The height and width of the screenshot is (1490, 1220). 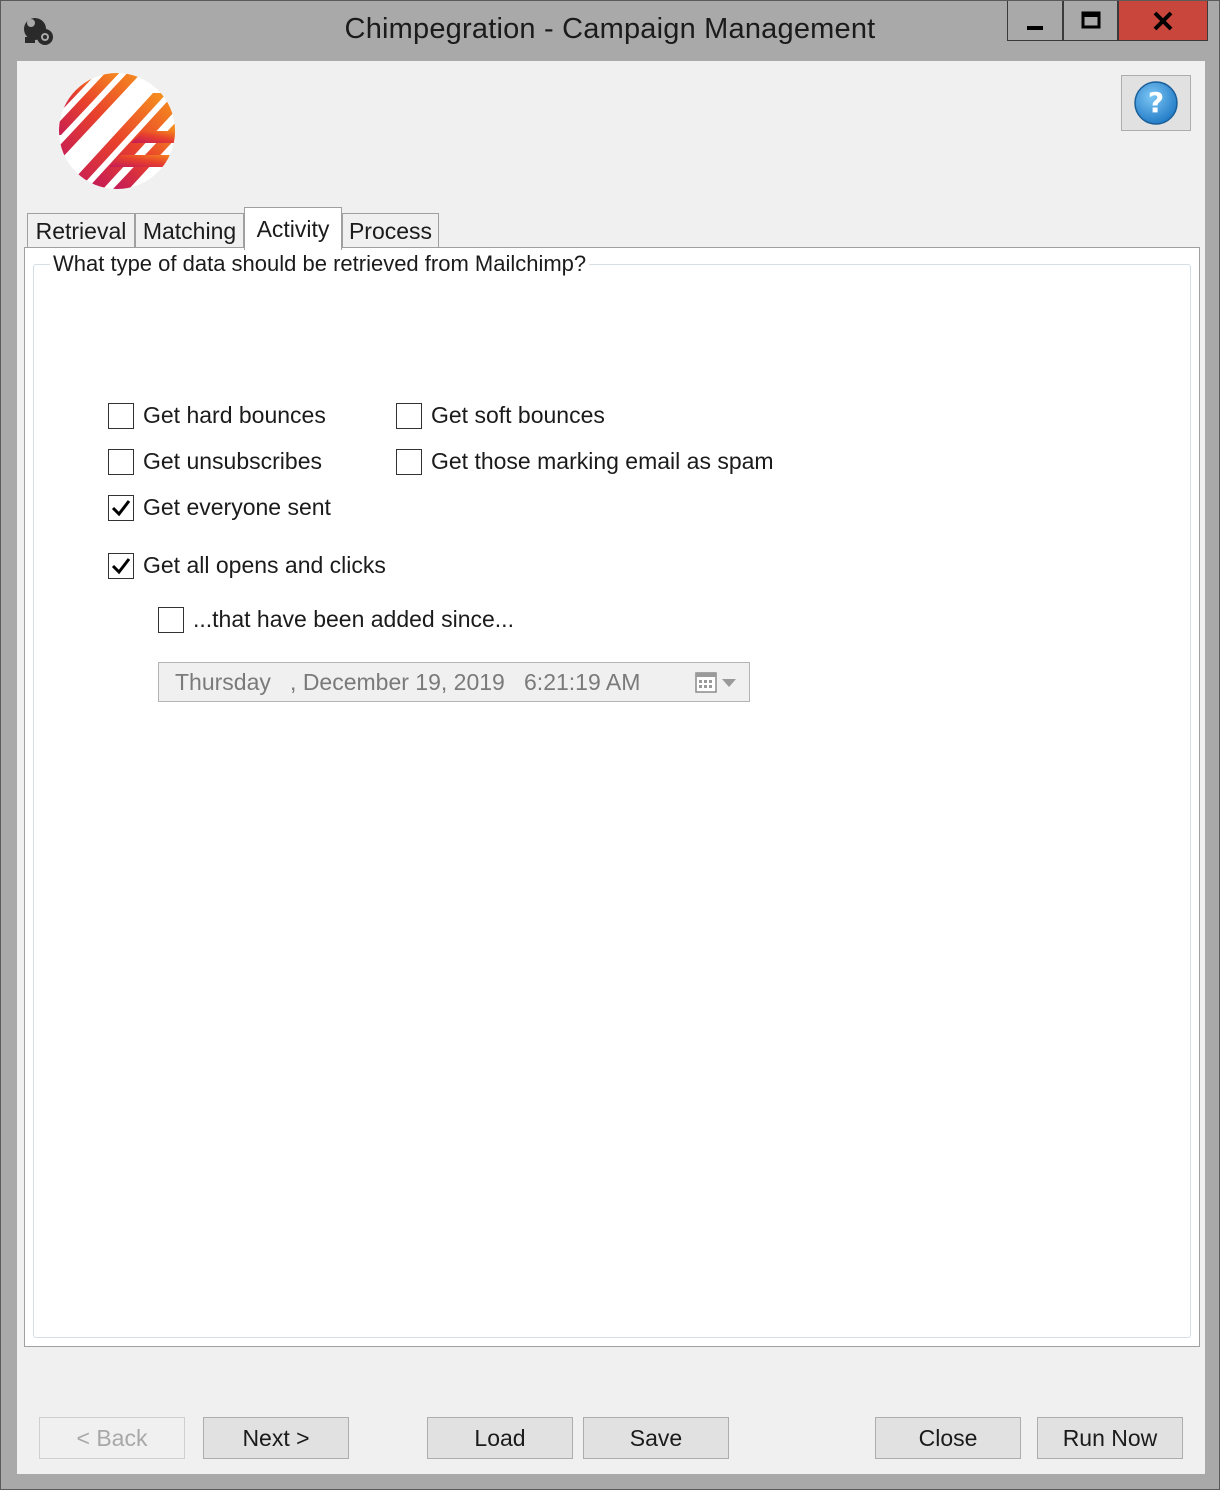 I want to click on tab-matching: Matching, so click(x=189, y=231).